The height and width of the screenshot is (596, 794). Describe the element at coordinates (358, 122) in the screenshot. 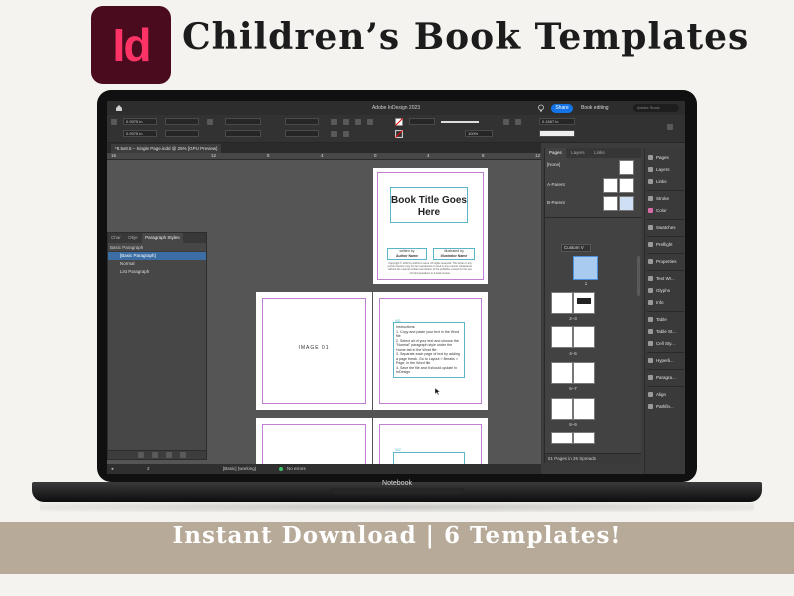

I see `flip-vertical-icon` at that location.